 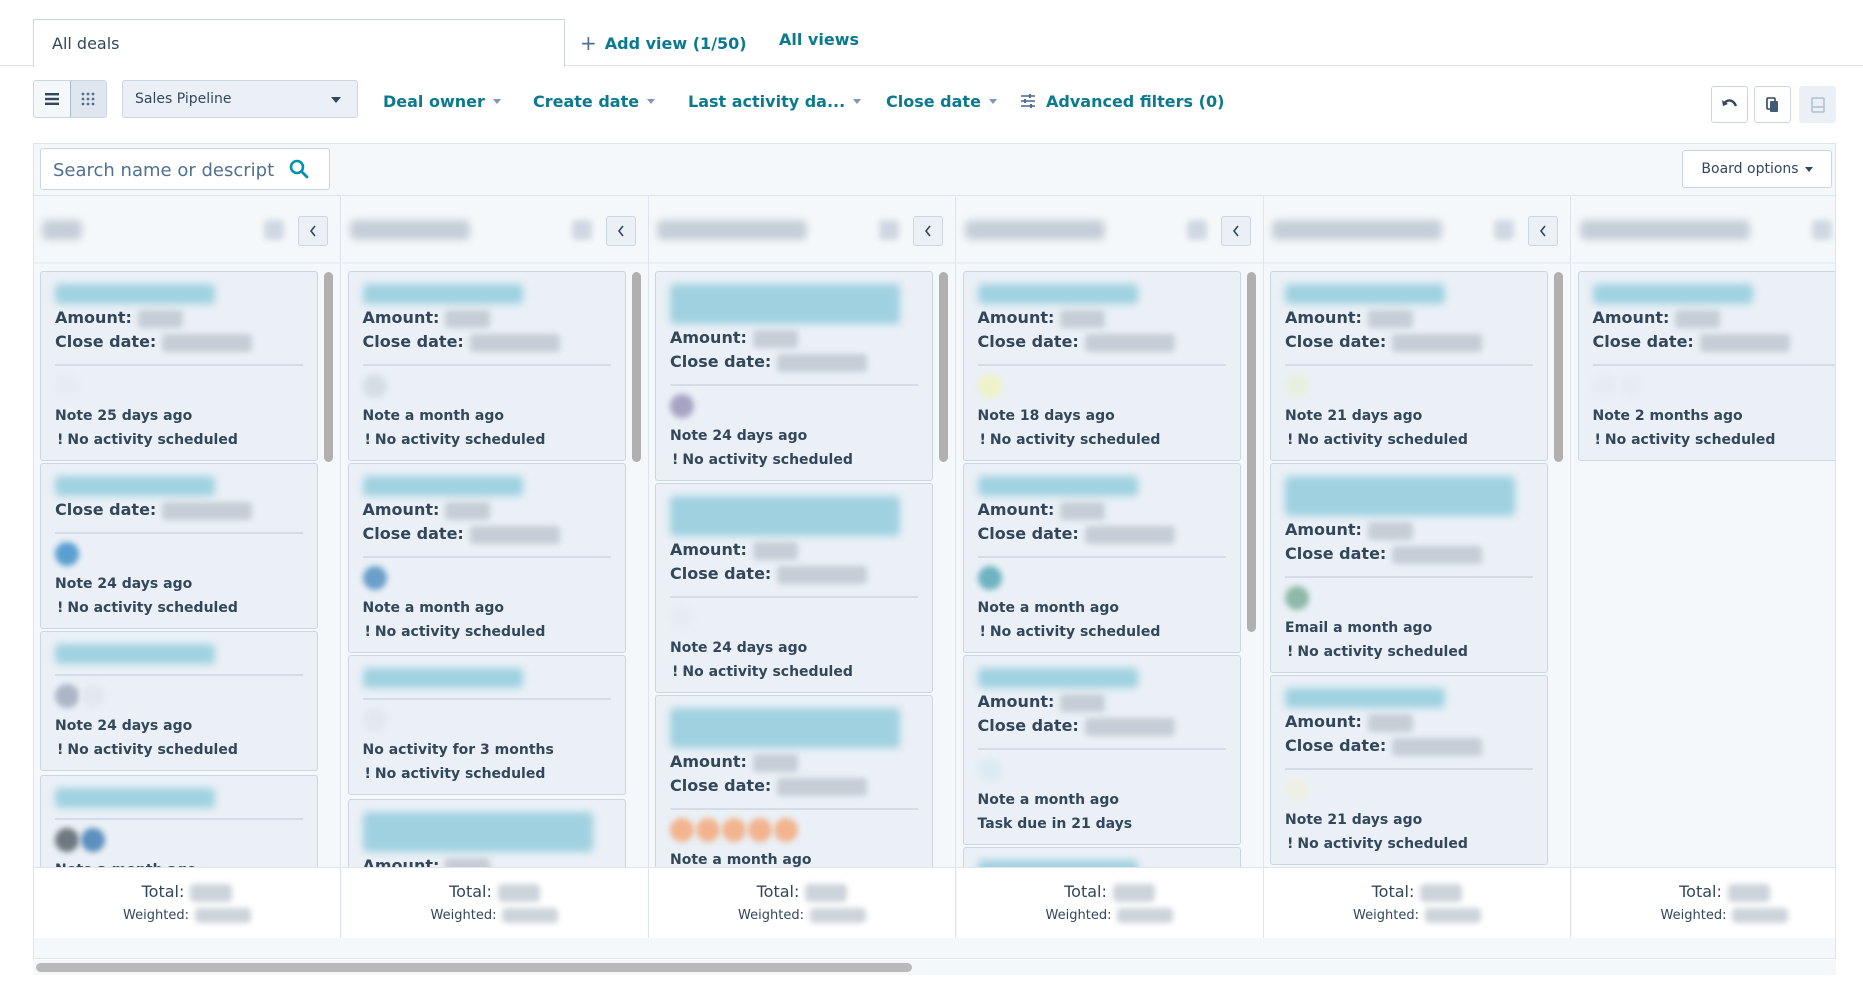 I want to click on clone-button, so click(x=1772, y=104).